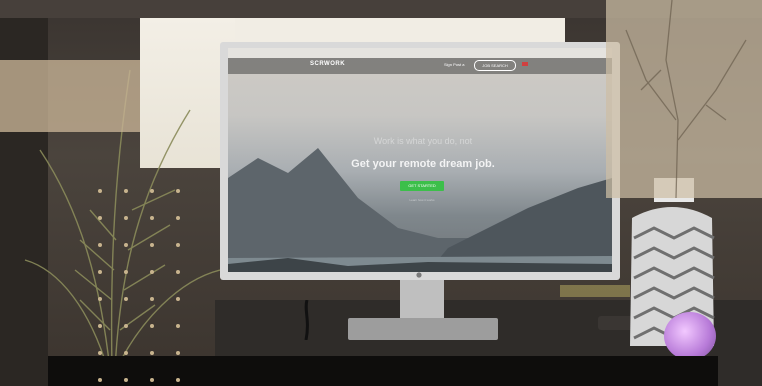 The height and width of the screenshot is (386, 762). I want to click on tan-overlay-block-left, so click(70, 96).